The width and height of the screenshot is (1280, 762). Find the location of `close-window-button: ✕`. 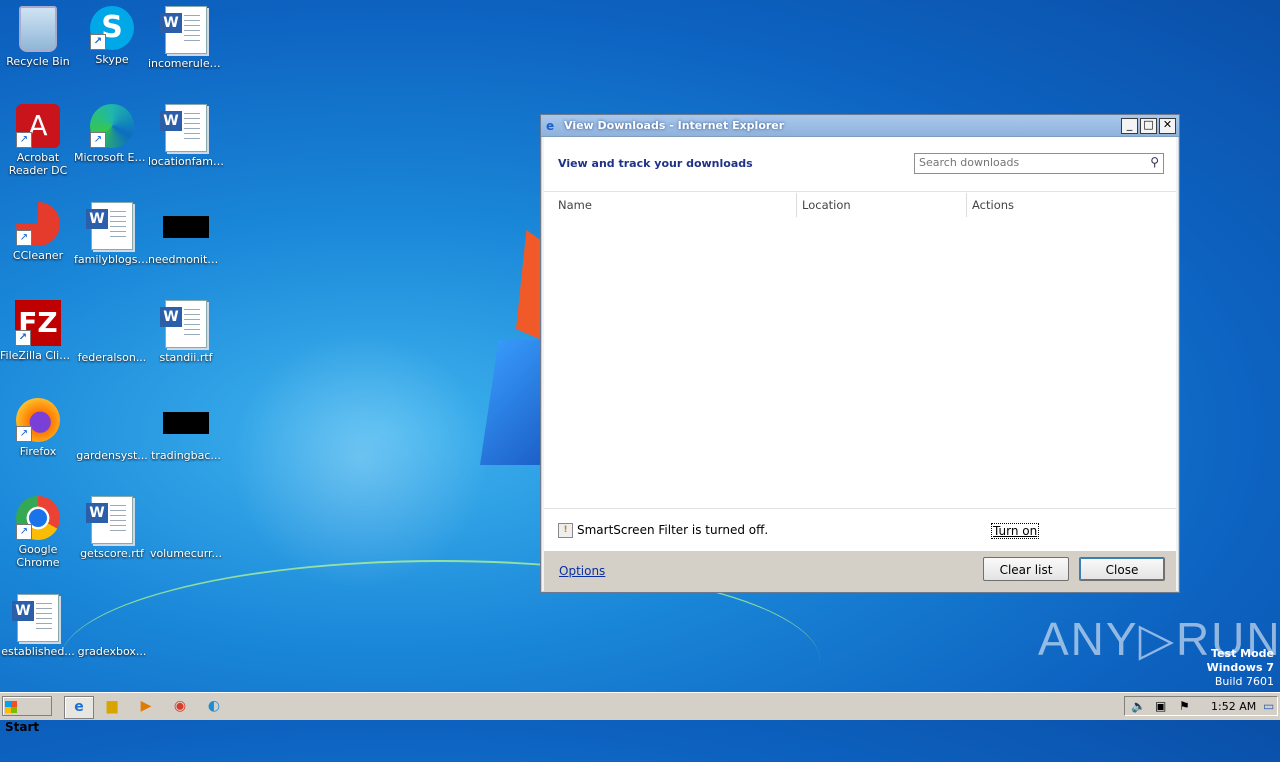

close-window-button: ✕ is located at coordinates (1167, 125).